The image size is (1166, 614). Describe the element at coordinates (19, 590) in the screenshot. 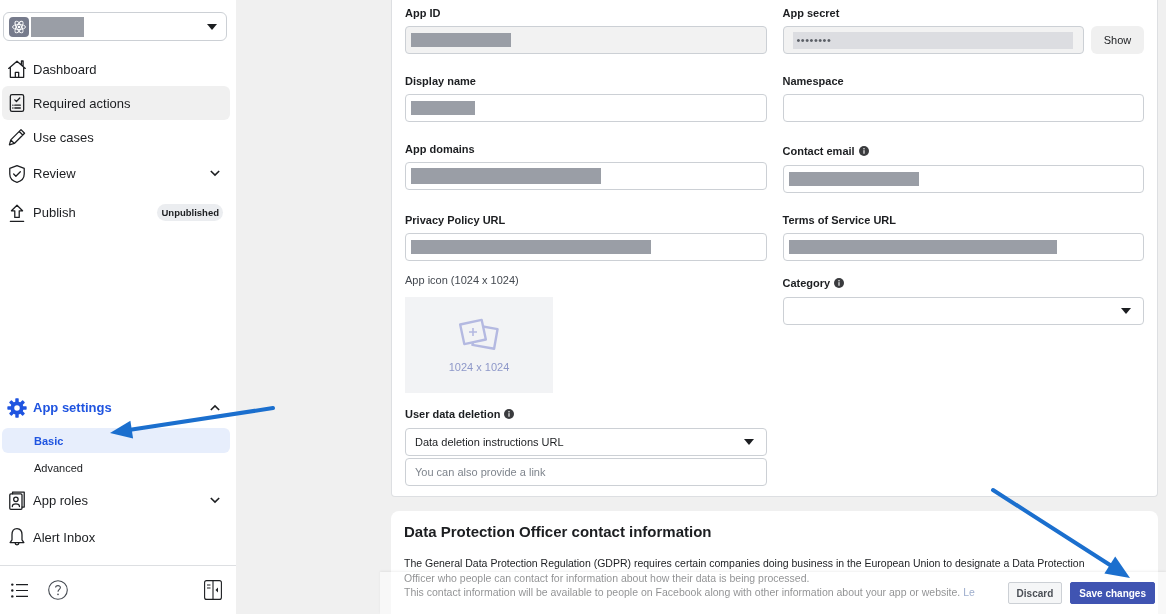

I see `list-icon` at that location.